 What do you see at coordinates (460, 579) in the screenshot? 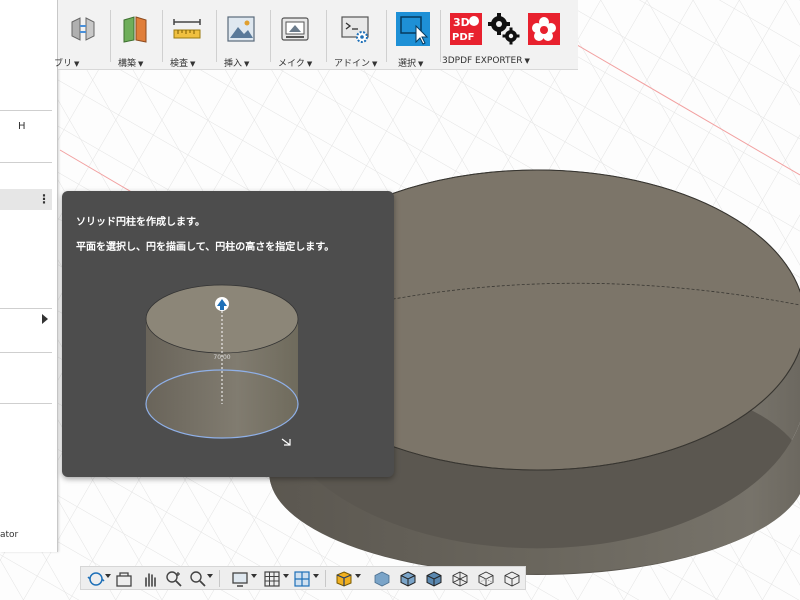
I see `wireframe-icon` at bounding box center [460, 579].